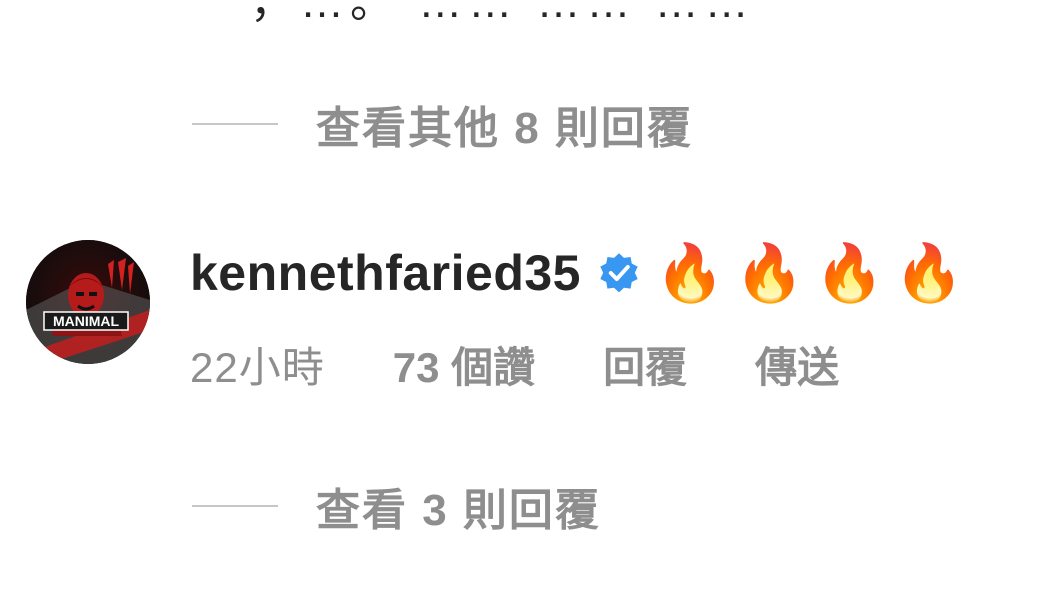 This screenshot has height=596, width=1060. I want to click on avatar-image: MANIMAL, so click(88, 302).